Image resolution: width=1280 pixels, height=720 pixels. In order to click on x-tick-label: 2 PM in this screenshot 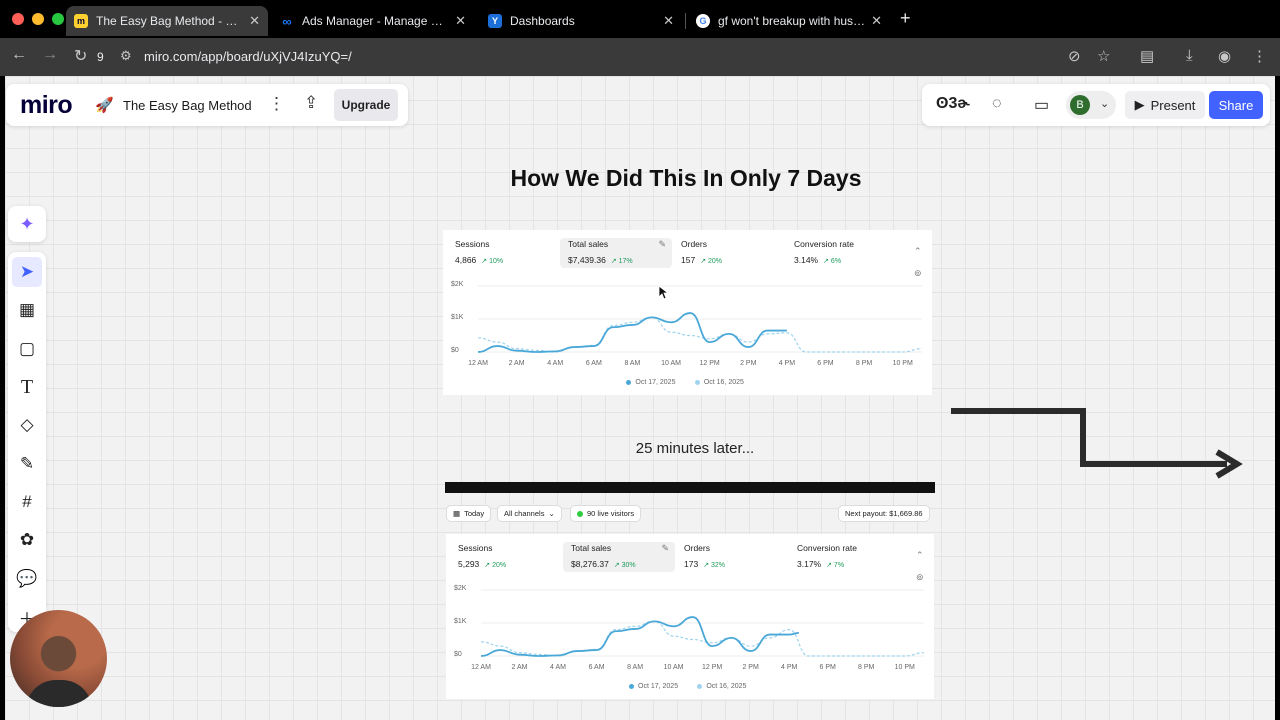, I will do `click(750, 667)`.